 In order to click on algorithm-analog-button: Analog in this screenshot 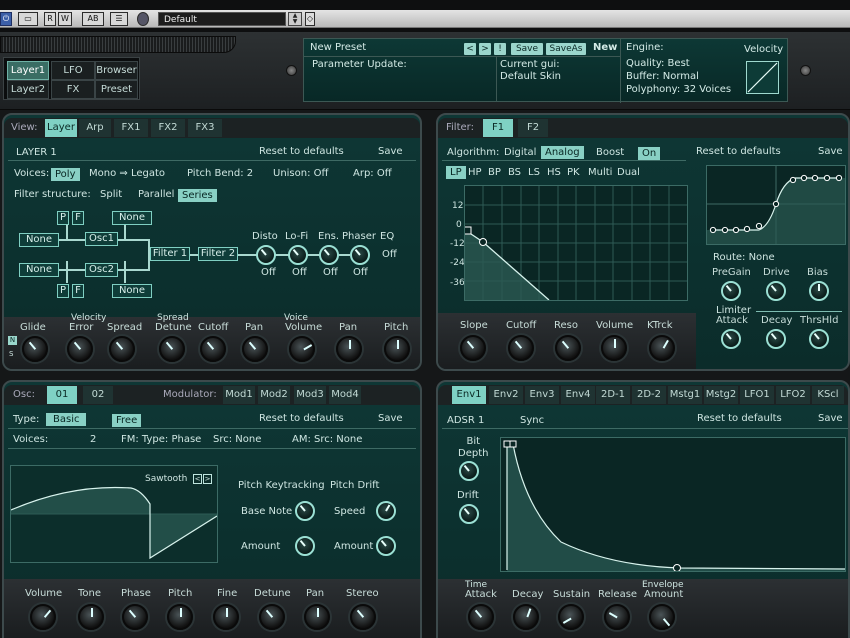, I will do `click(562, 152)`.